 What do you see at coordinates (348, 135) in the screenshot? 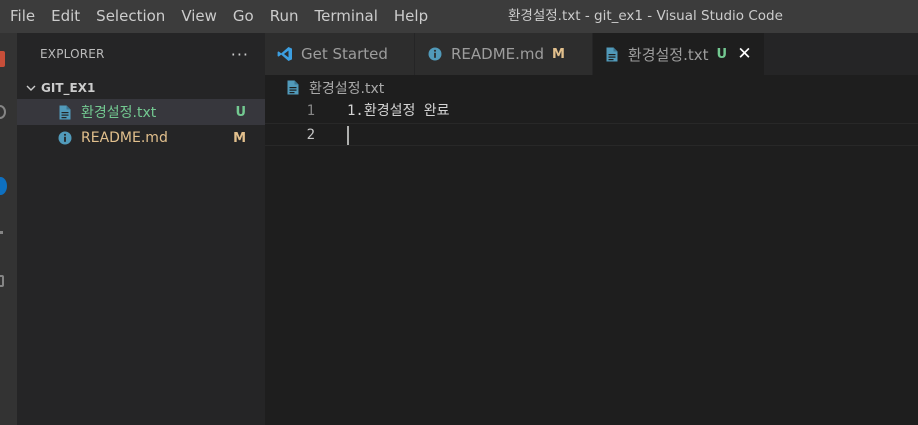
I see `text-cursor` at bounding box center [348, 135].